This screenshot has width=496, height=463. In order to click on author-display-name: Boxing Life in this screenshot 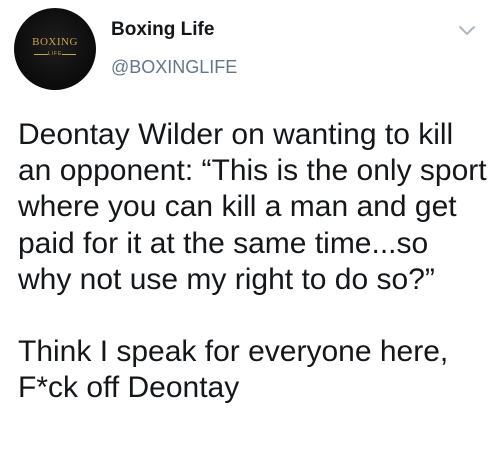, I will do `click(162, 30)`.